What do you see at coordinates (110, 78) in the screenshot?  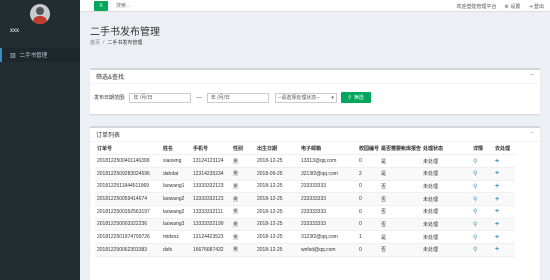 I see `filter-box-title: 筛选&查找` at bounding box center [110, 78].